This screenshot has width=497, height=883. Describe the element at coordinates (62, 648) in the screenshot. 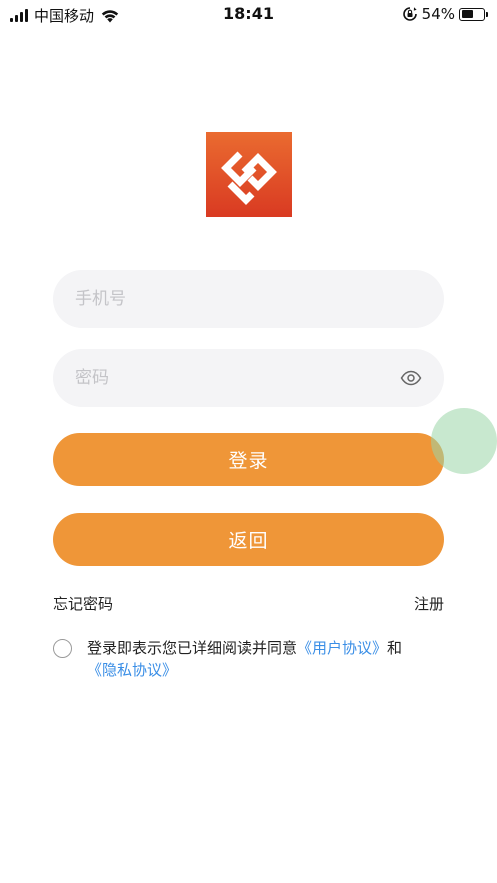

I see `agreement-radio-icon` at that location.